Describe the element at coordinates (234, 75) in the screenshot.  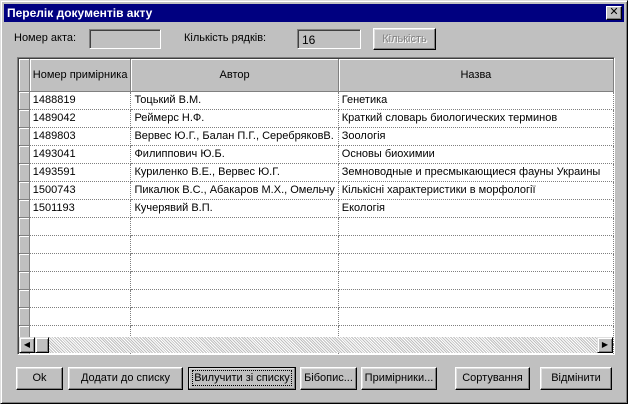
I see `column-header-author: Автор` at that location.